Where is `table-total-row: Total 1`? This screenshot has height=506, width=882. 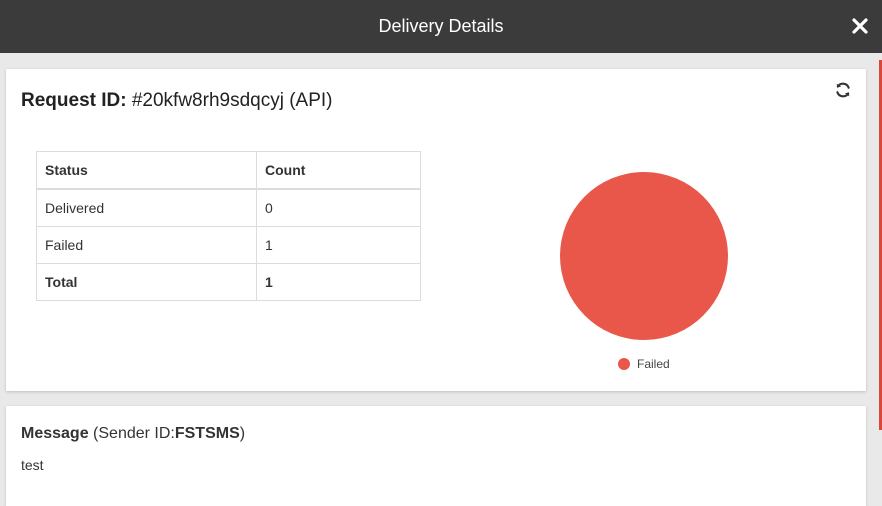
table-total-row: Total 1 is located at coordinates (228, 282).